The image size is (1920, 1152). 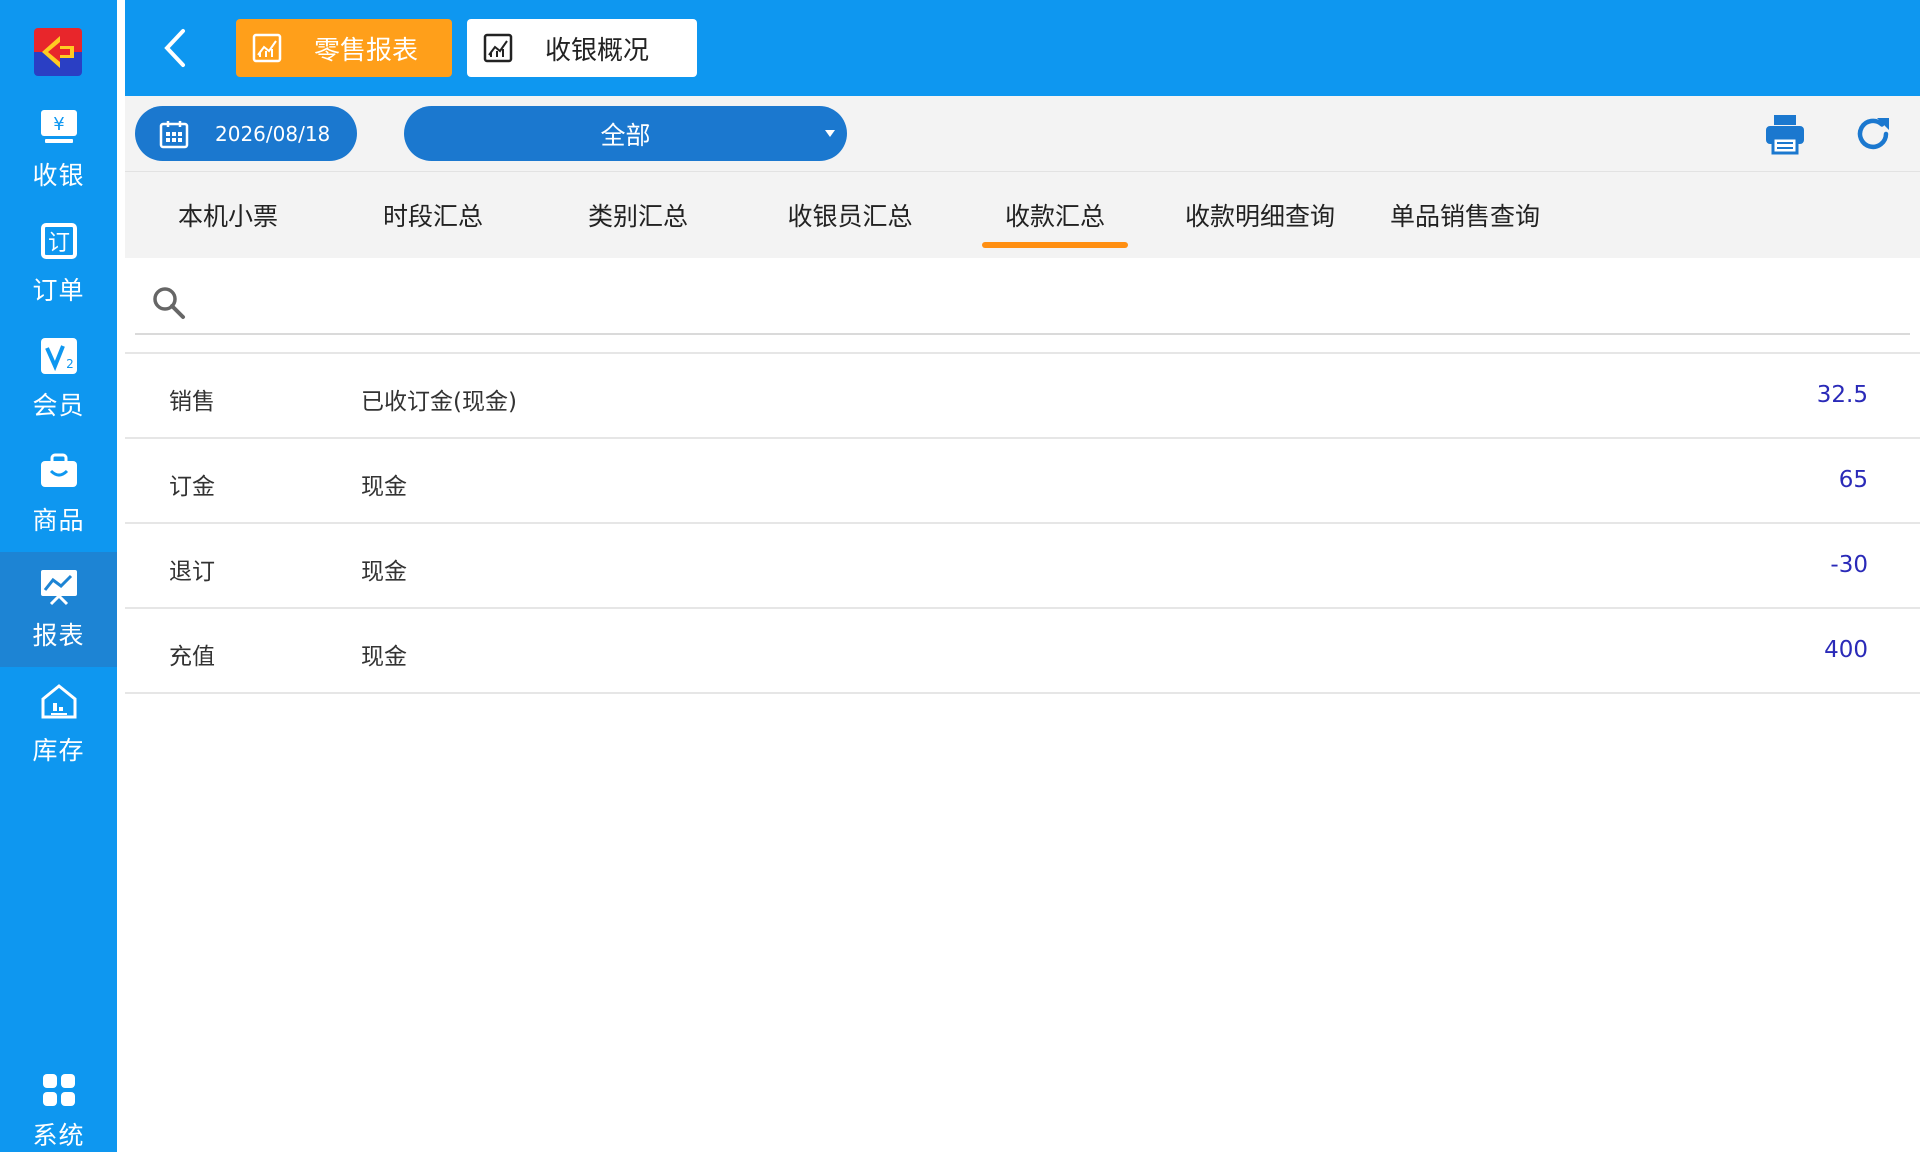 What do you see at coordinates (366, 50) in the screenshot?
I see `tab-label: 零售报表` at bounding box center [366, 50].